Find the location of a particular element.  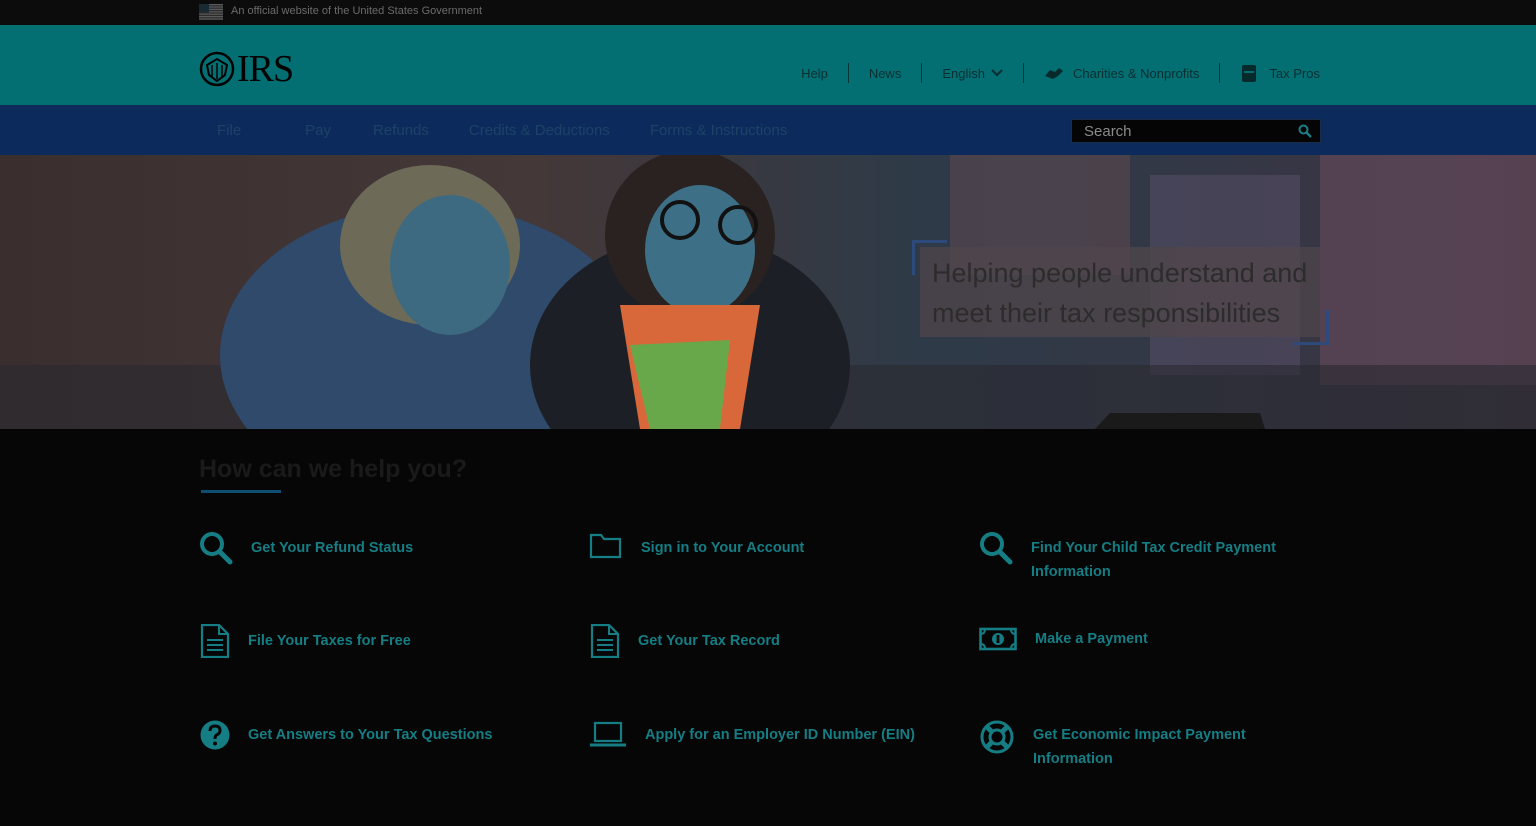

folder-icon is located at coordinates (605, 546).